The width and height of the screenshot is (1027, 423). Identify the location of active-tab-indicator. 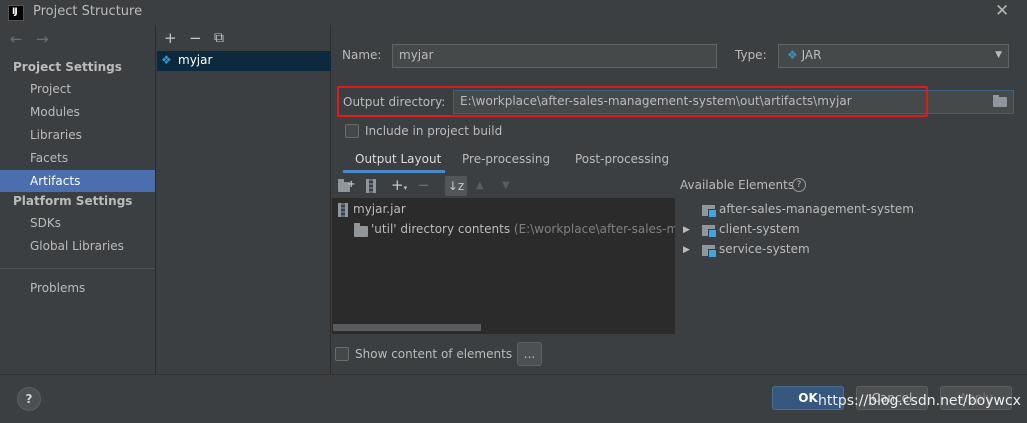
(394, 171).